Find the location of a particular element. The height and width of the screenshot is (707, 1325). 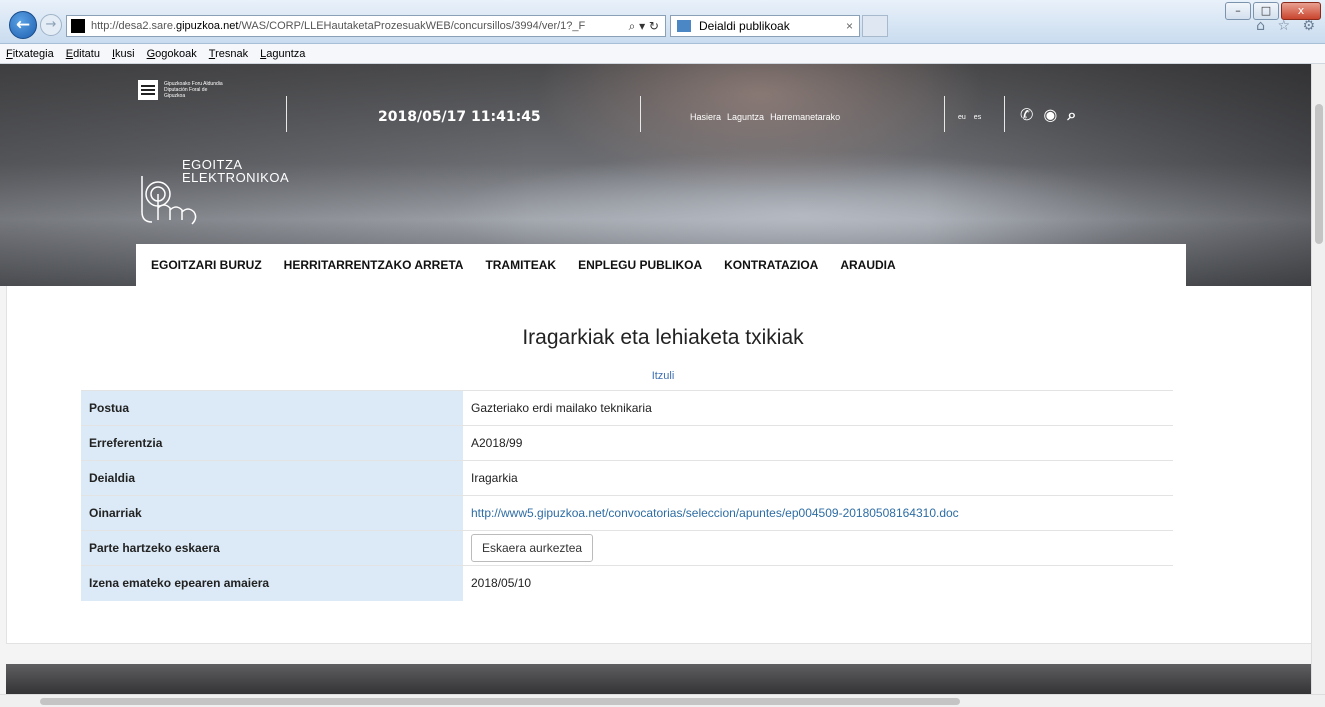

url-domain: gipuzkoa.net is located at coordinates (207, 26).